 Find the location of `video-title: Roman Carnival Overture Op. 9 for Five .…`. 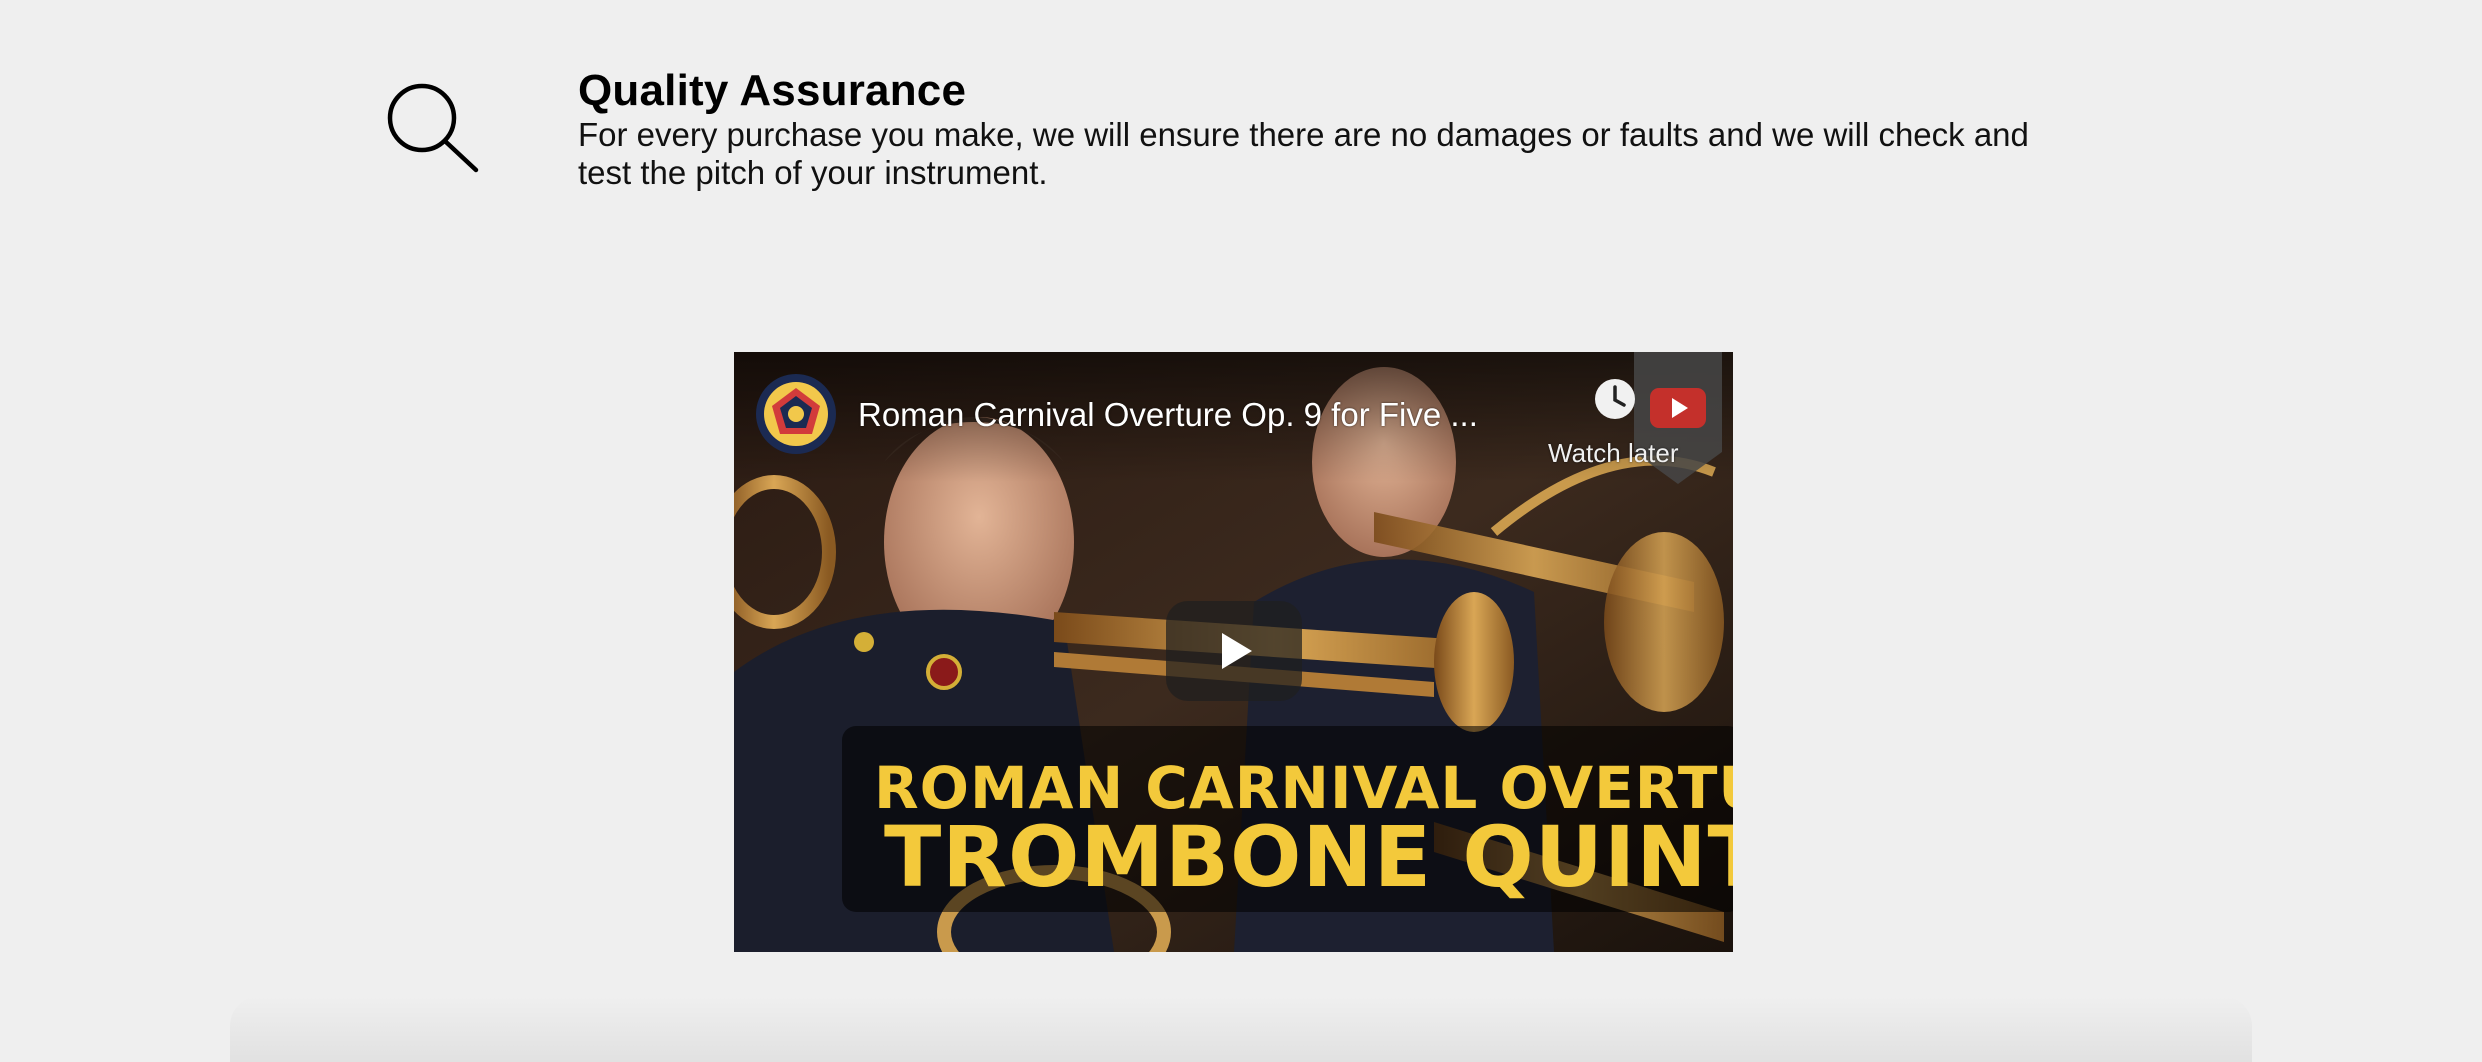

video-title: Roman Carnival Overture Op. 9 for Five .… is located at coordinates (1208, 415).